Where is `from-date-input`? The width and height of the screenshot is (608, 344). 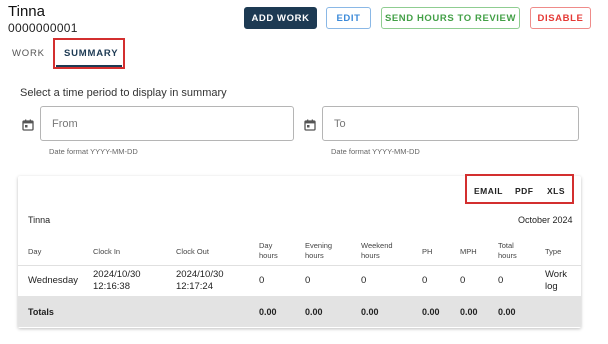
from-date-input is located at coordinates (159, 124).